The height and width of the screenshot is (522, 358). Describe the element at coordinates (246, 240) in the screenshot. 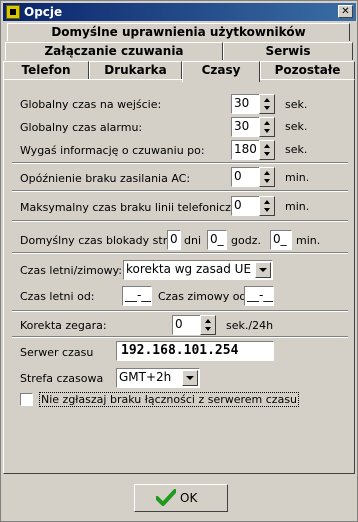

I see `blockade-hours-unit: godz.` at that location.